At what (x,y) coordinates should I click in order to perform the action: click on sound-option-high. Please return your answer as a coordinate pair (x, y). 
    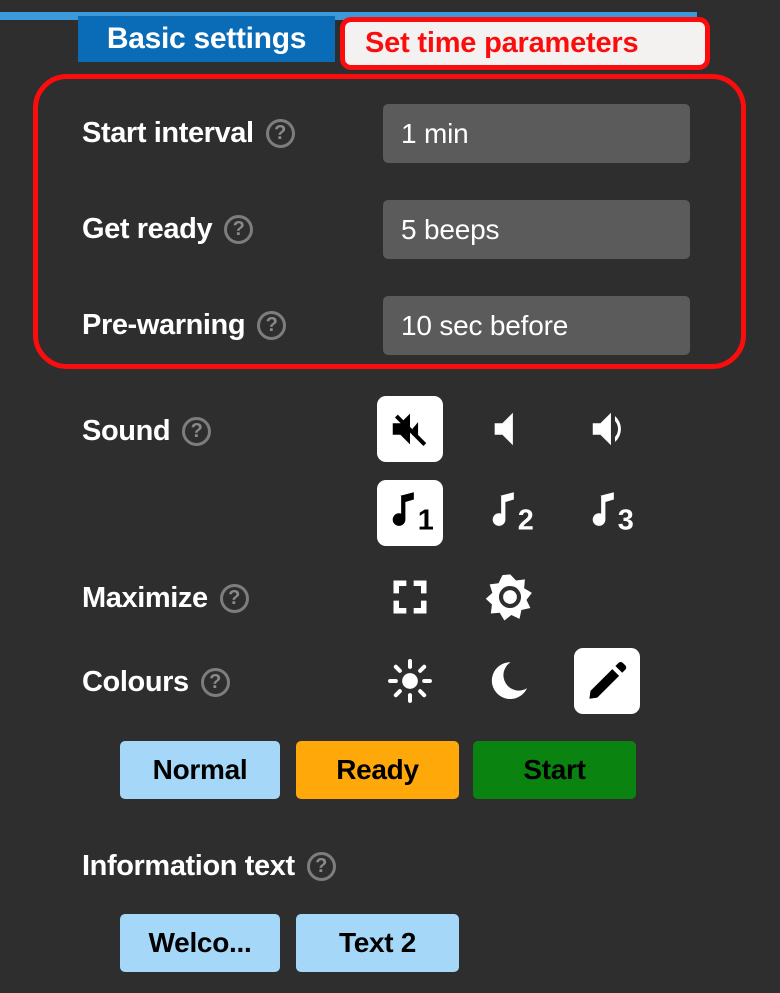
    Looking at the image, I should click on (610, 429).